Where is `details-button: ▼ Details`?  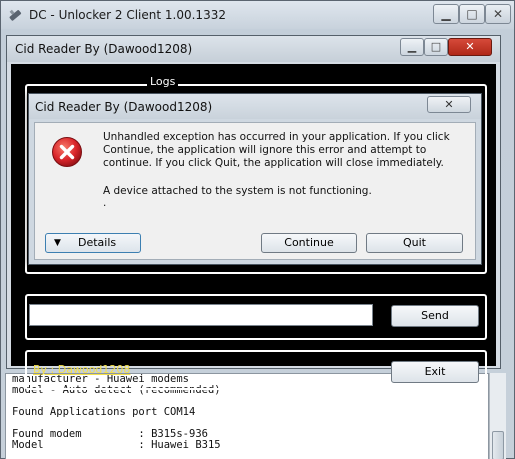
details-button: ▼ Details is located at coordinates (93, 243).